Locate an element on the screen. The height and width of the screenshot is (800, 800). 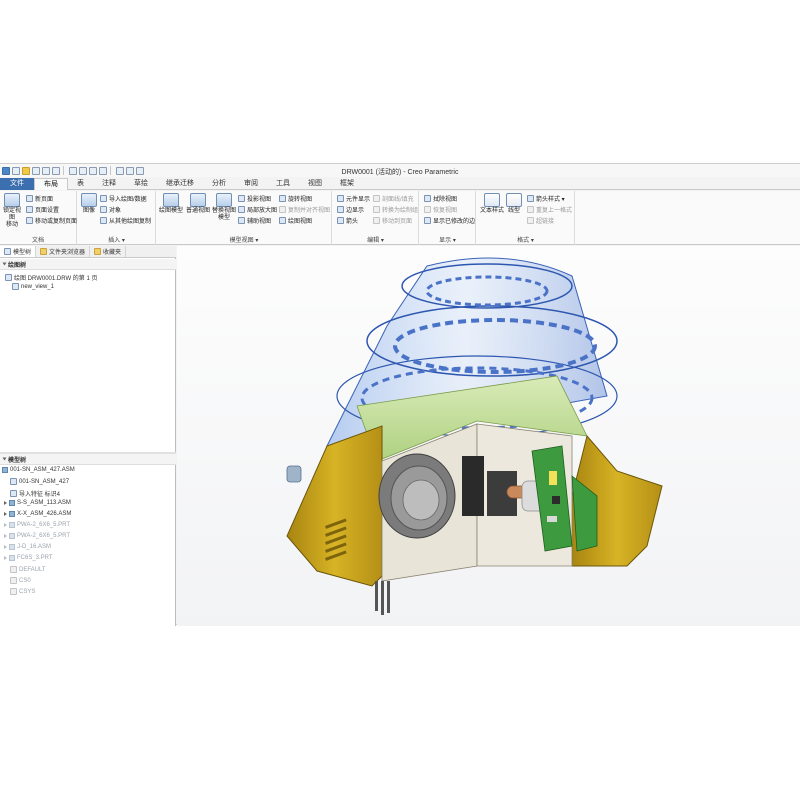
regenerate-icon is located at coordinates (83, 170).